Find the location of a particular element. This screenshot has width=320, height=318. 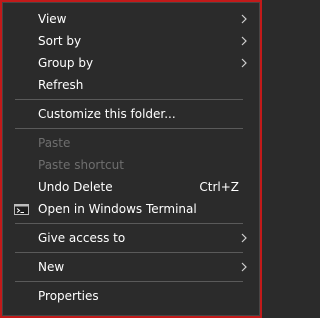

menu-item-paste-shortcut: Paste shortcut is located at coordinates (131, 165).